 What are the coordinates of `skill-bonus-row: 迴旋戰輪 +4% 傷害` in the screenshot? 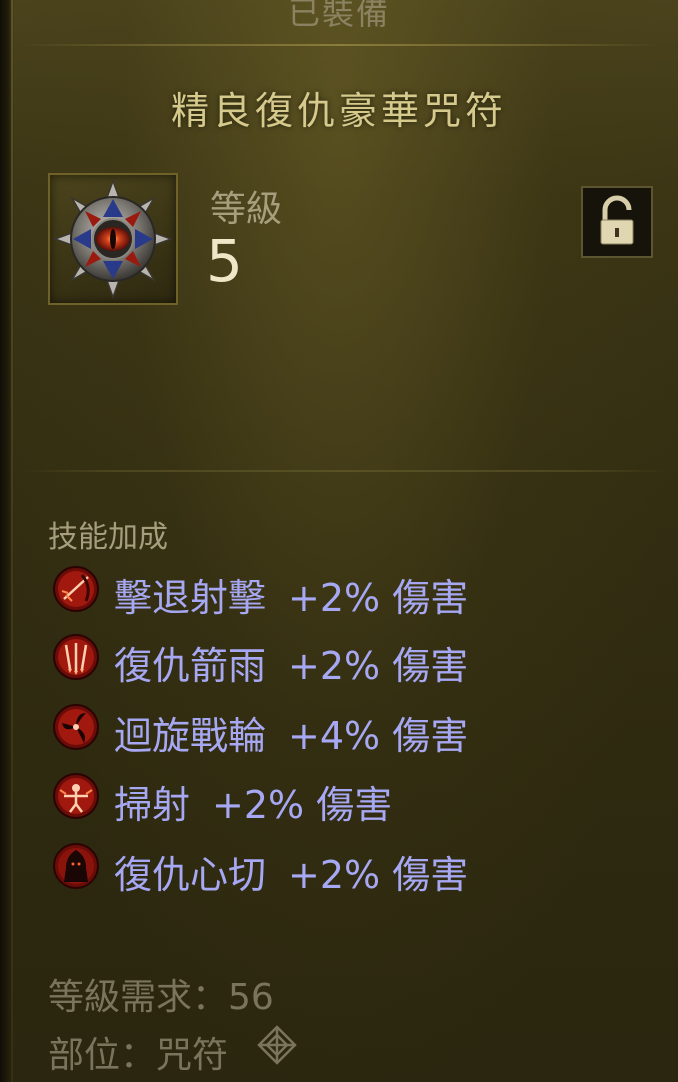 It's located at (352, 730).